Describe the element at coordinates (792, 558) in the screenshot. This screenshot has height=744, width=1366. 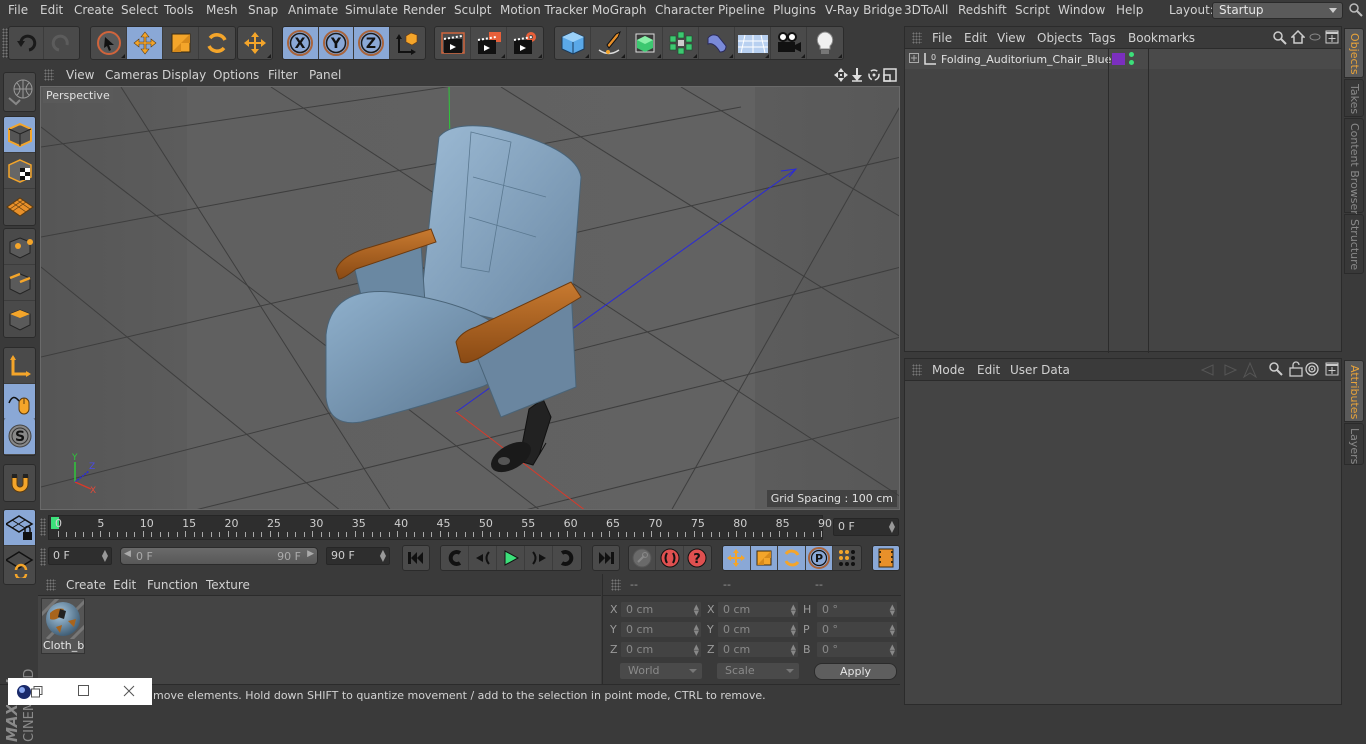
I see `rotation-key-toggle` at that location.